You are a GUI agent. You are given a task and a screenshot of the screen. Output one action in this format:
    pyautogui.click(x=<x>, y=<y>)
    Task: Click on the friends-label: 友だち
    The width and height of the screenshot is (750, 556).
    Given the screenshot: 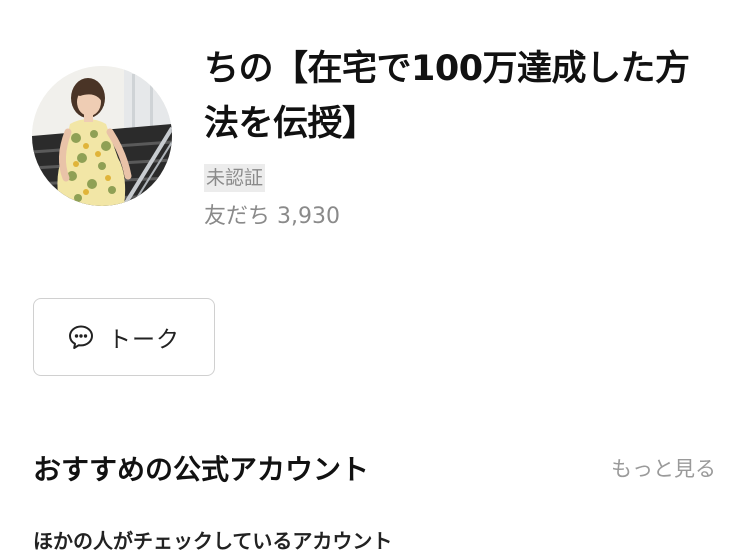 What is the action you would take?
    pyautogui.click(x=237, y=216)
    